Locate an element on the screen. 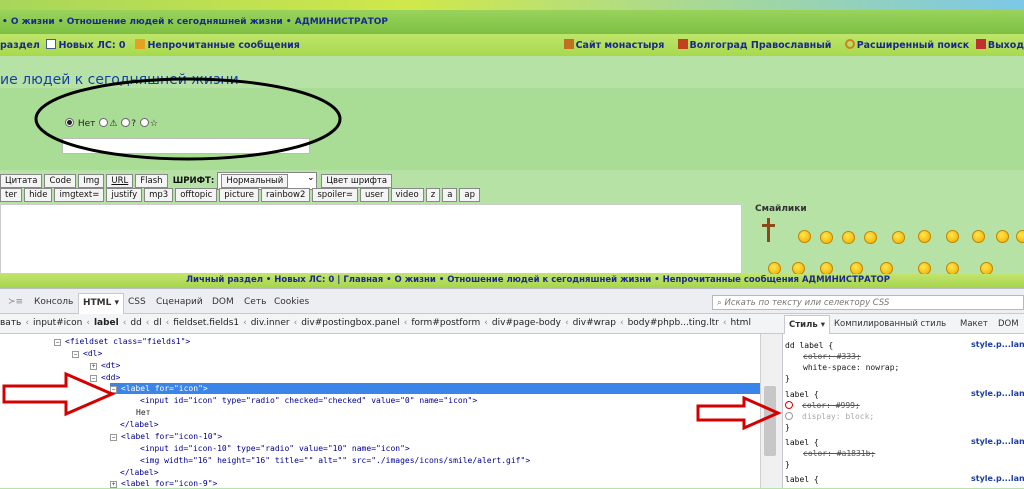 This screenshot has width=1024, height=489. tree-node: − <dl> is located at coordinates (87, 353).